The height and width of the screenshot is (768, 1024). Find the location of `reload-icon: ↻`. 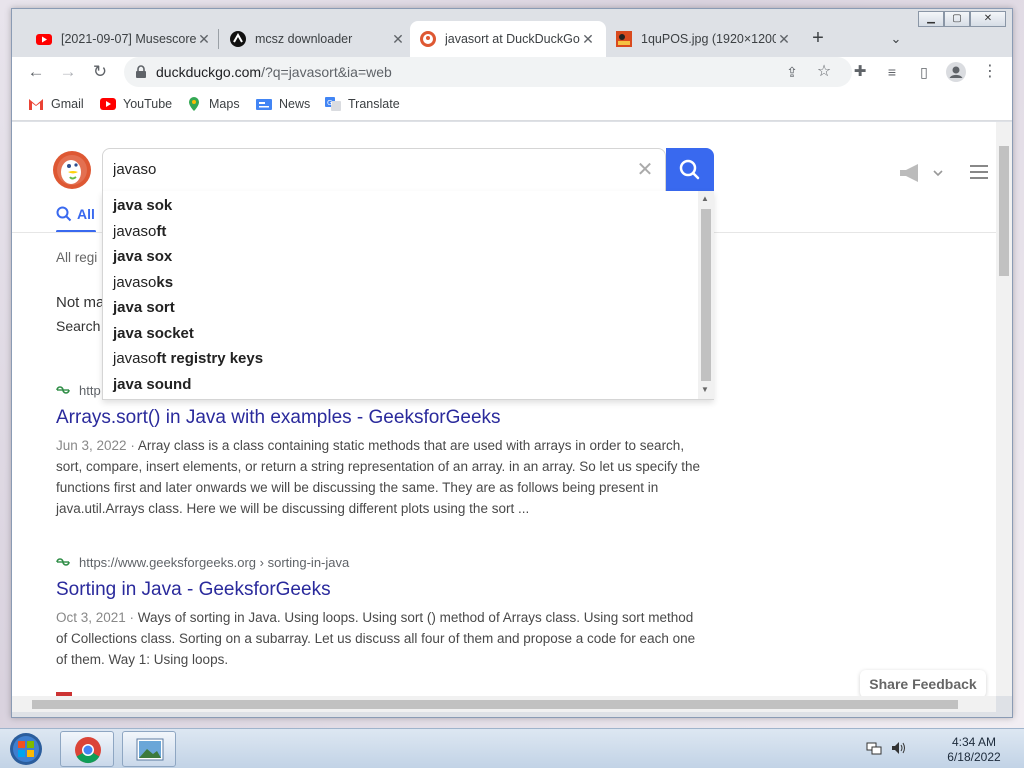

reload-icon: ↻ is located at coordinates (100, 72).